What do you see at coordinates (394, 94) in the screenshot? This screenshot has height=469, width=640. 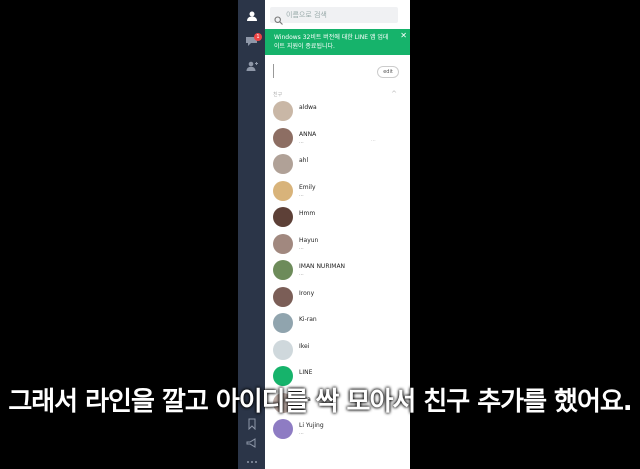 I see `chevron-up-icon: ^` at bounding box center [394, 94].